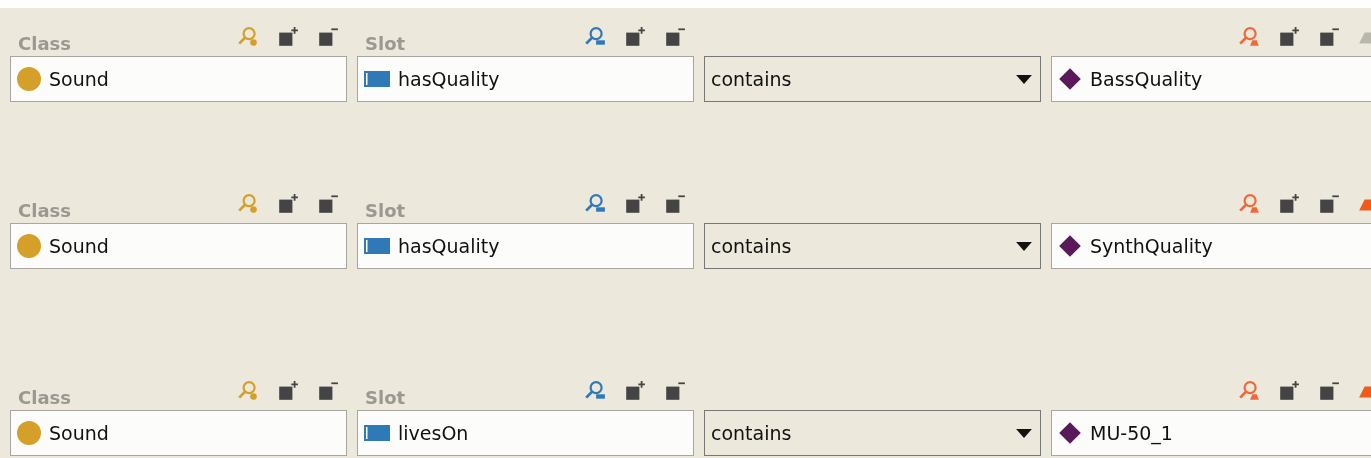 This screenshot has width=1371, height=458. What do you see at coordinates (1211, 433) in the screenshot?
I see `filler-field: MU-50_1` at bounding box center [1211, 433].